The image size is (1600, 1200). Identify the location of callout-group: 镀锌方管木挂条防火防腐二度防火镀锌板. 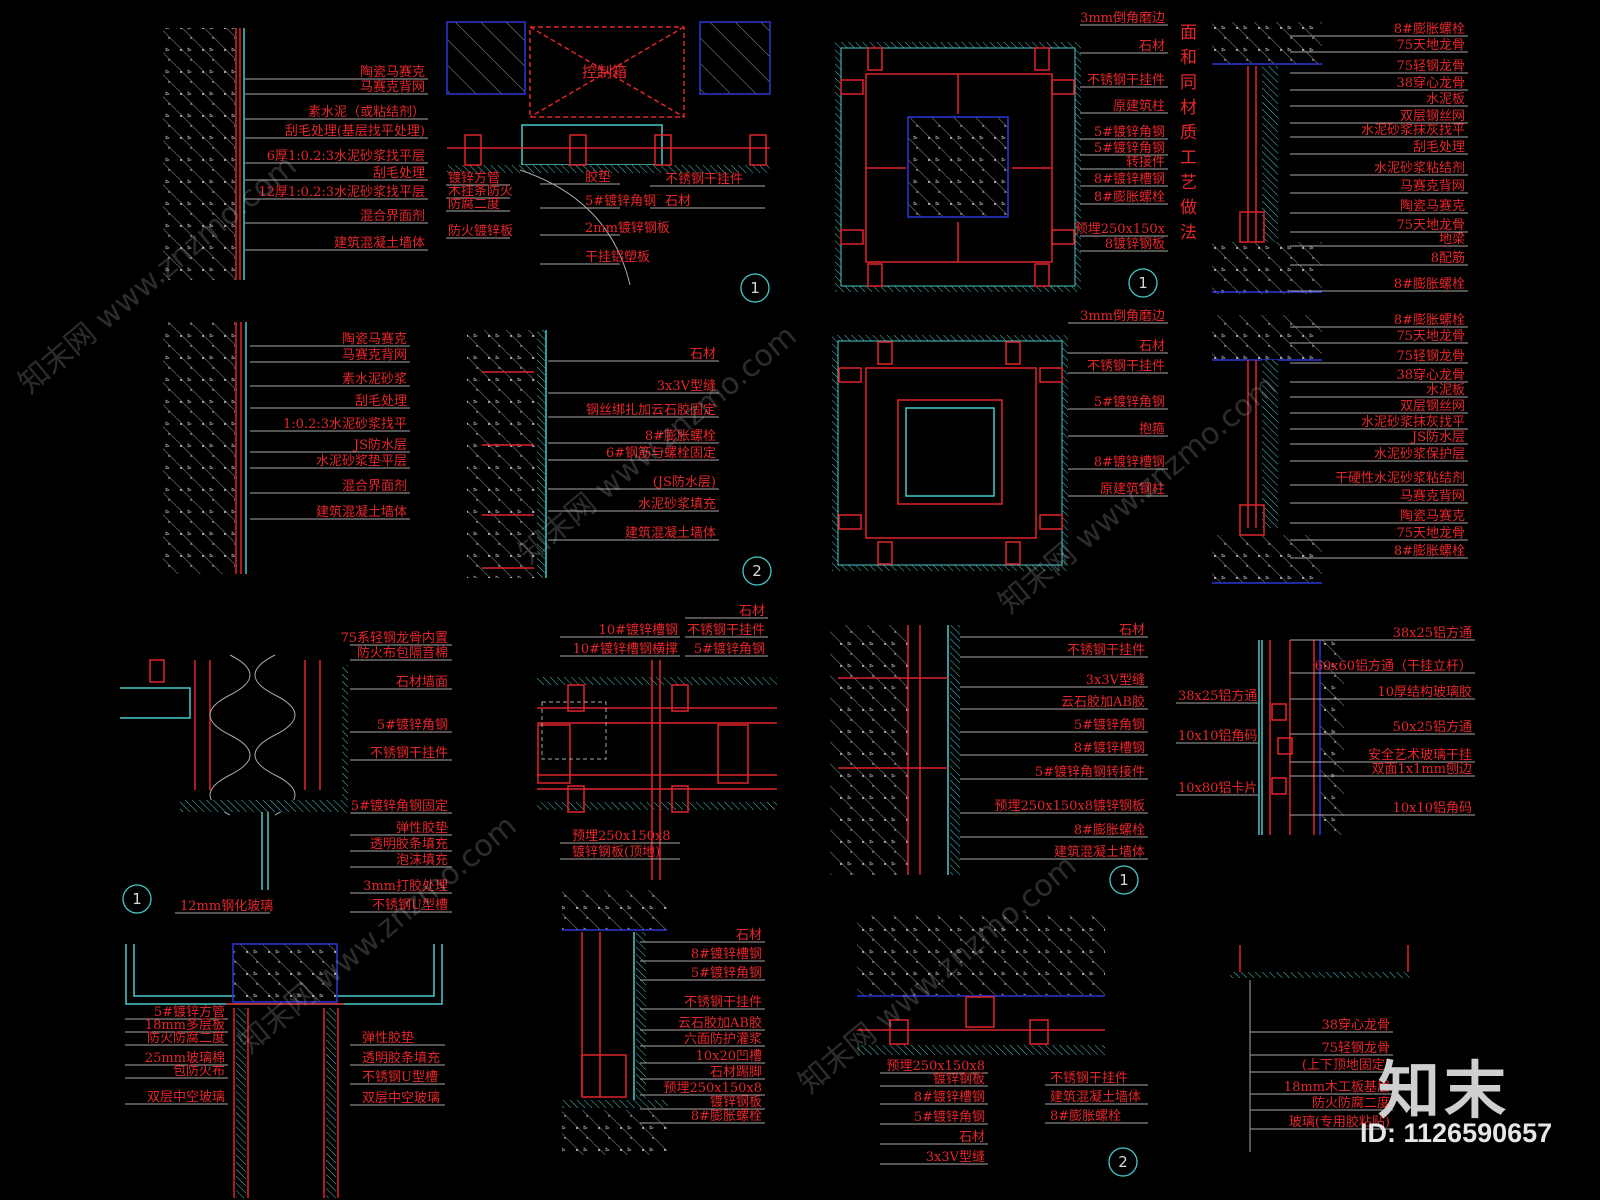
(479, 204).